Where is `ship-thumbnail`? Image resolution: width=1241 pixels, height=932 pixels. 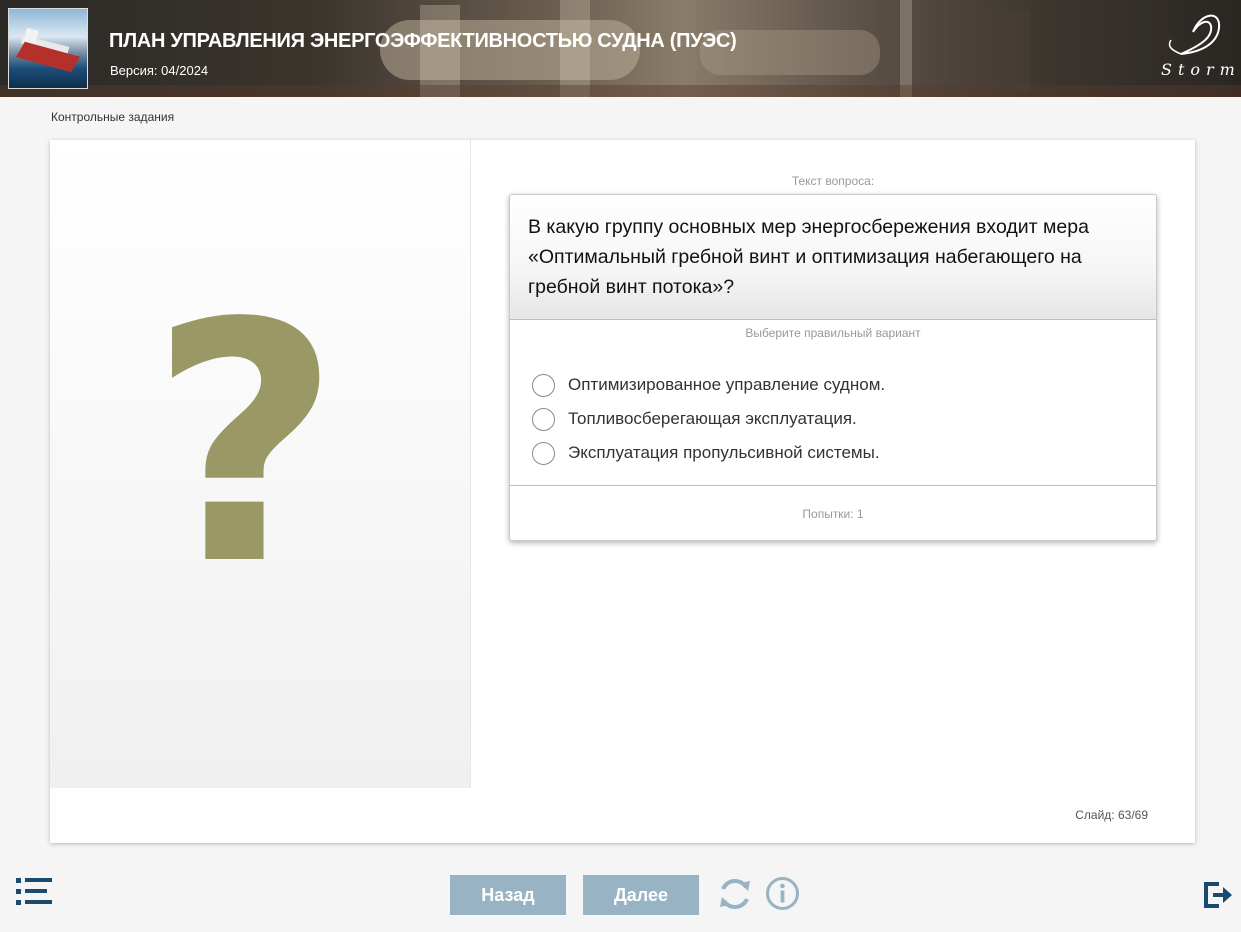 ship-thumbnail is located at coordinates (48, 48).